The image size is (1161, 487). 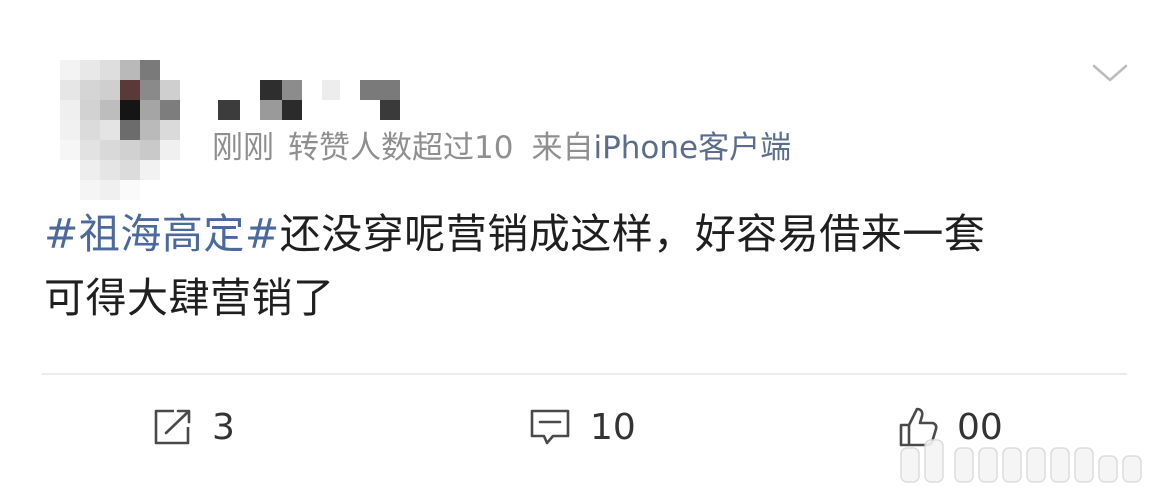 What do you see at coordinates (582, 427) in the screenshot?
I see `comment-button: 10` at bounding box center [582, 427].